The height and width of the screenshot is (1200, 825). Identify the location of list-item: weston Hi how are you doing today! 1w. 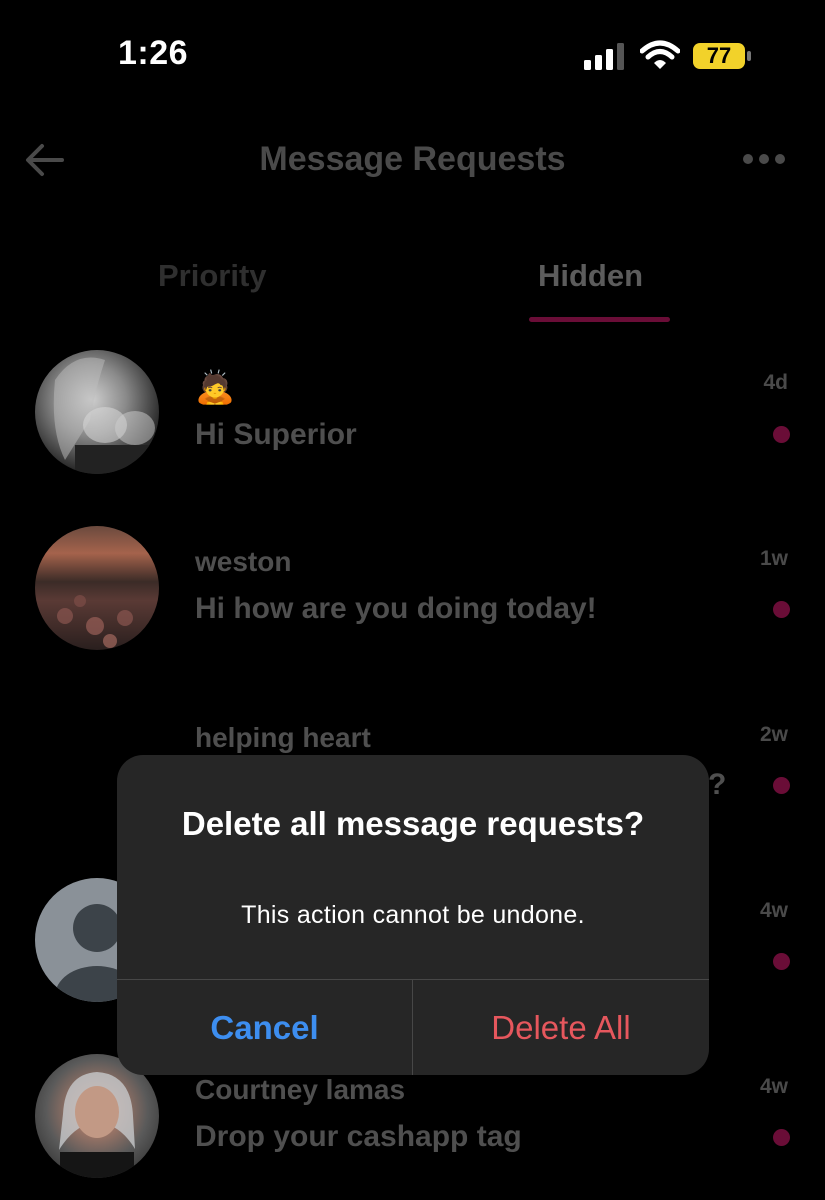
(412, 591).